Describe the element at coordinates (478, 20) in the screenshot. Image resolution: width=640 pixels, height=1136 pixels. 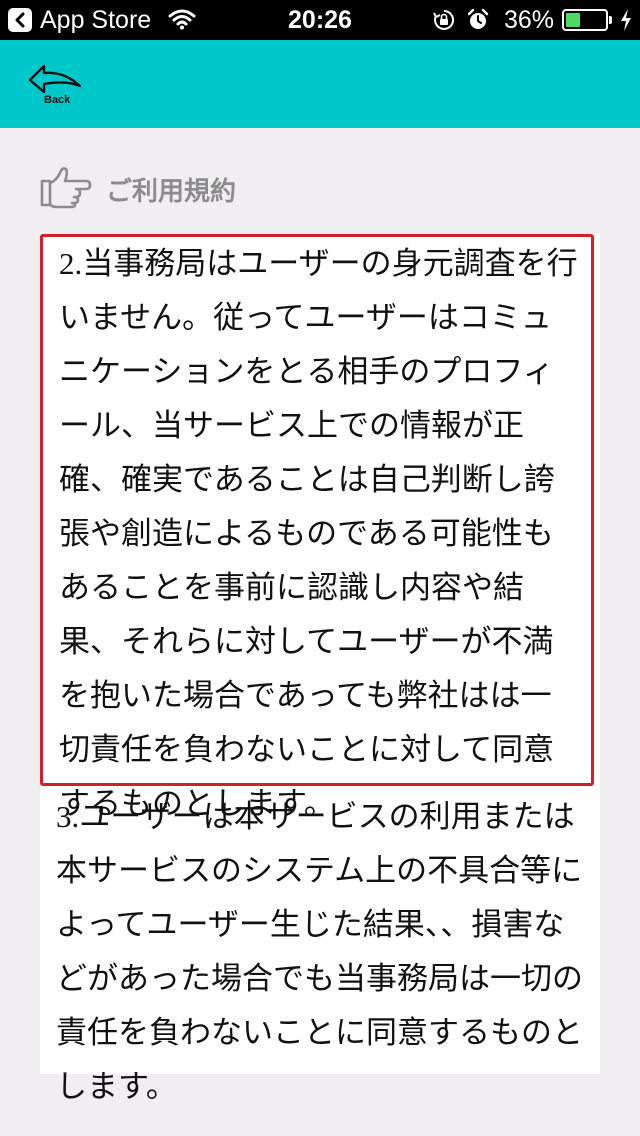
I see `alarm-icon` at that location.